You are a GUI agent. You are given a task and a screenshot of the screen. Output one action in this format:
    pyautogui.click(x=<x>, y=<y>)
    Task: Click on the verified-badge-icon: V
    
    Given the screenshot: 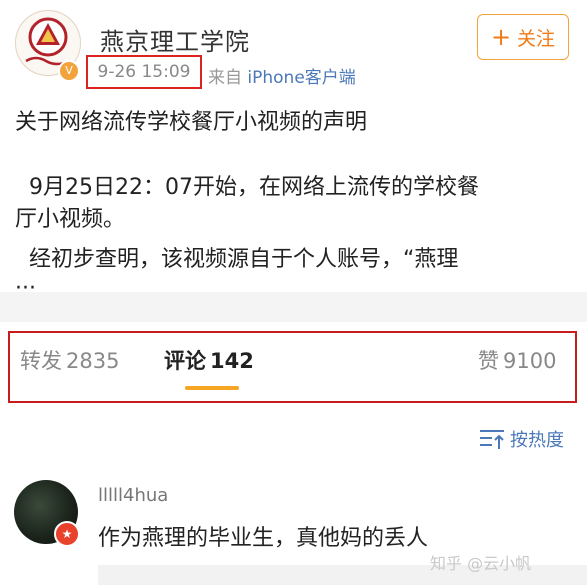 What is the action you would take?
    pyautogui.click(x=69, y=71)
    